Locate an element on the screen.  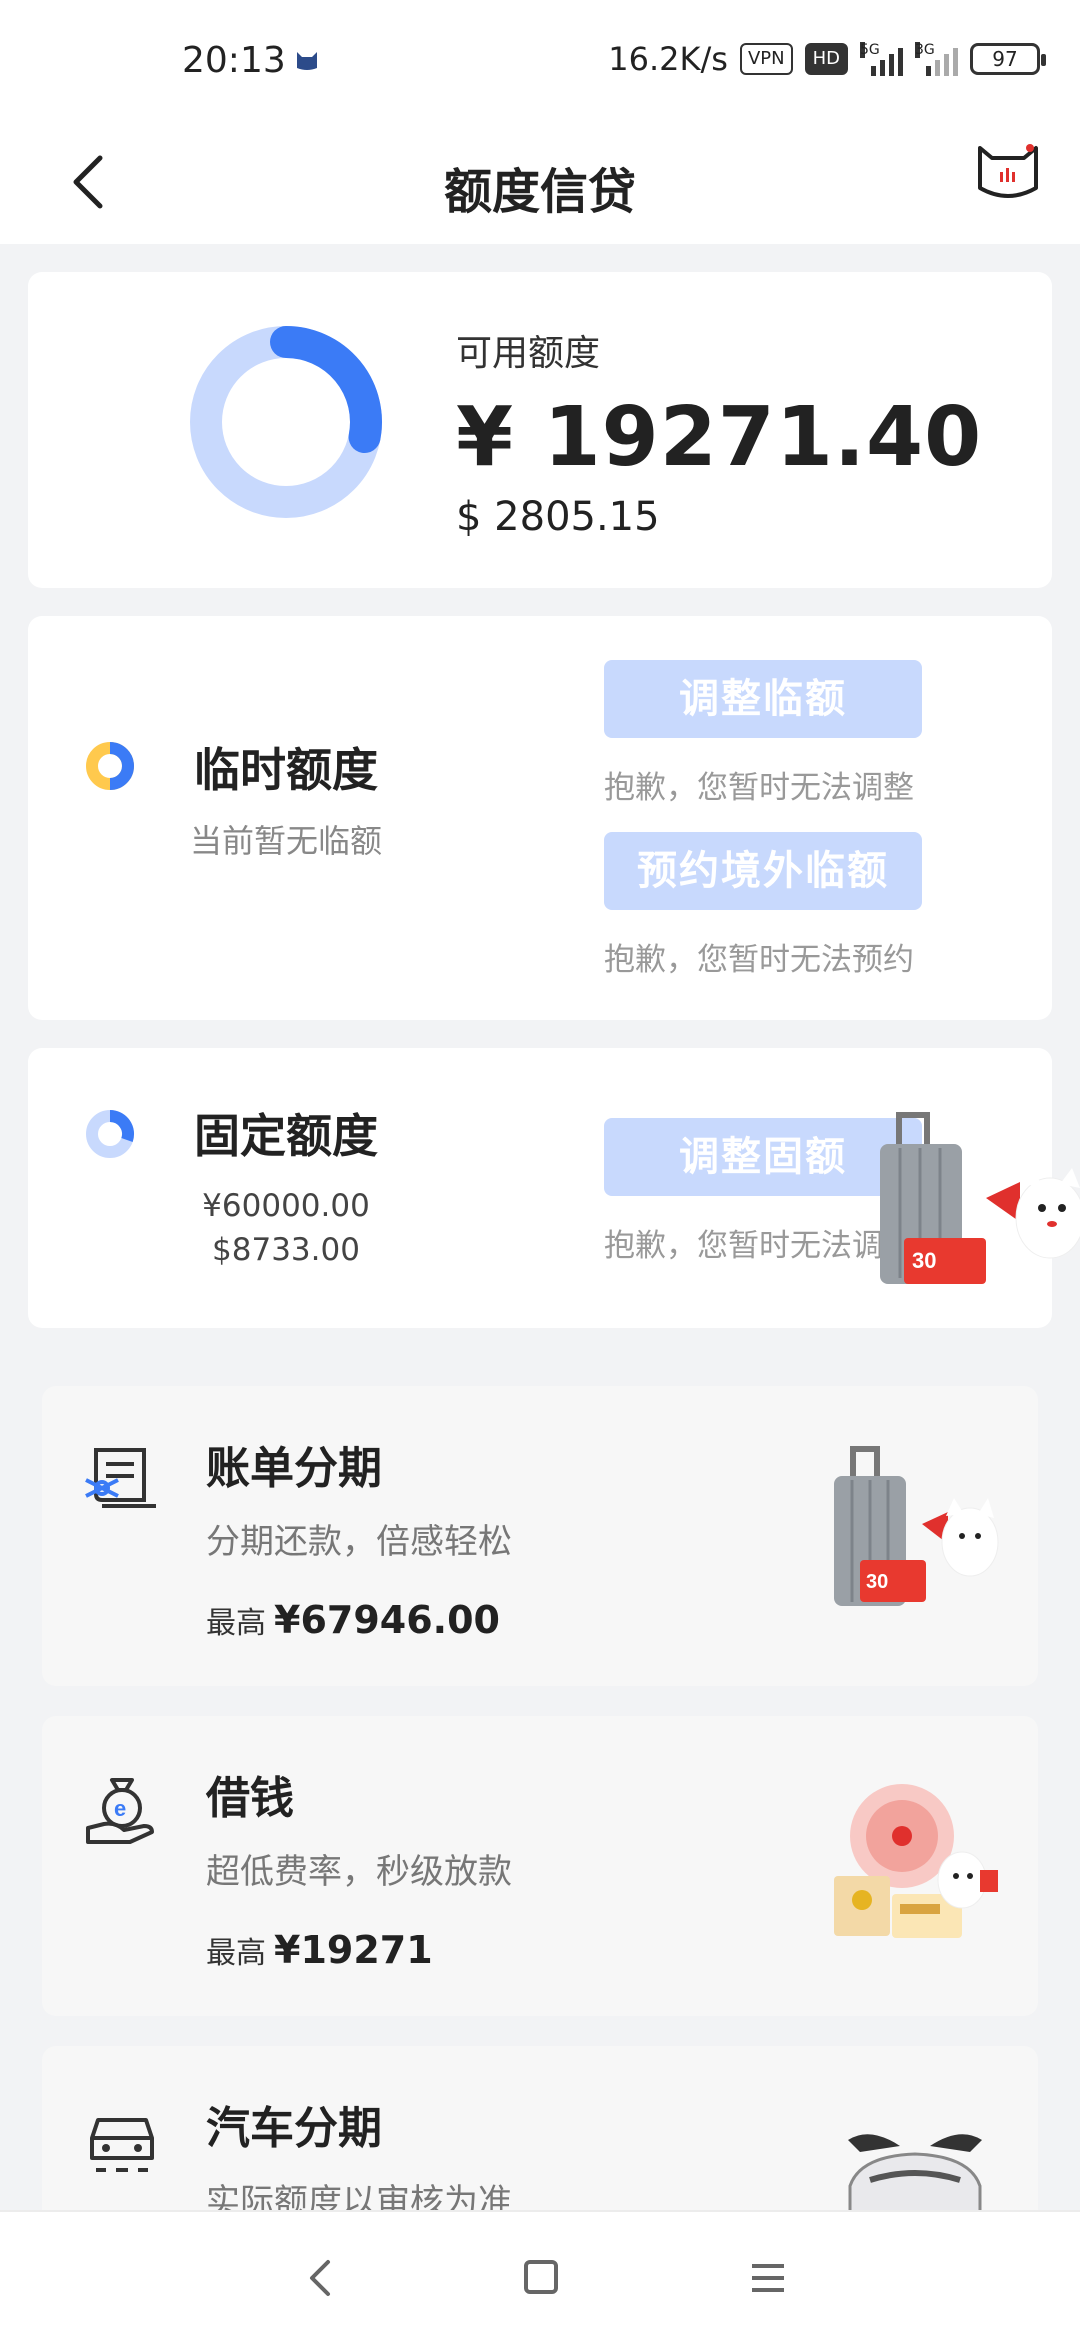
suitcase-mascot-image: 30 is located at coordinates (916, 1526).